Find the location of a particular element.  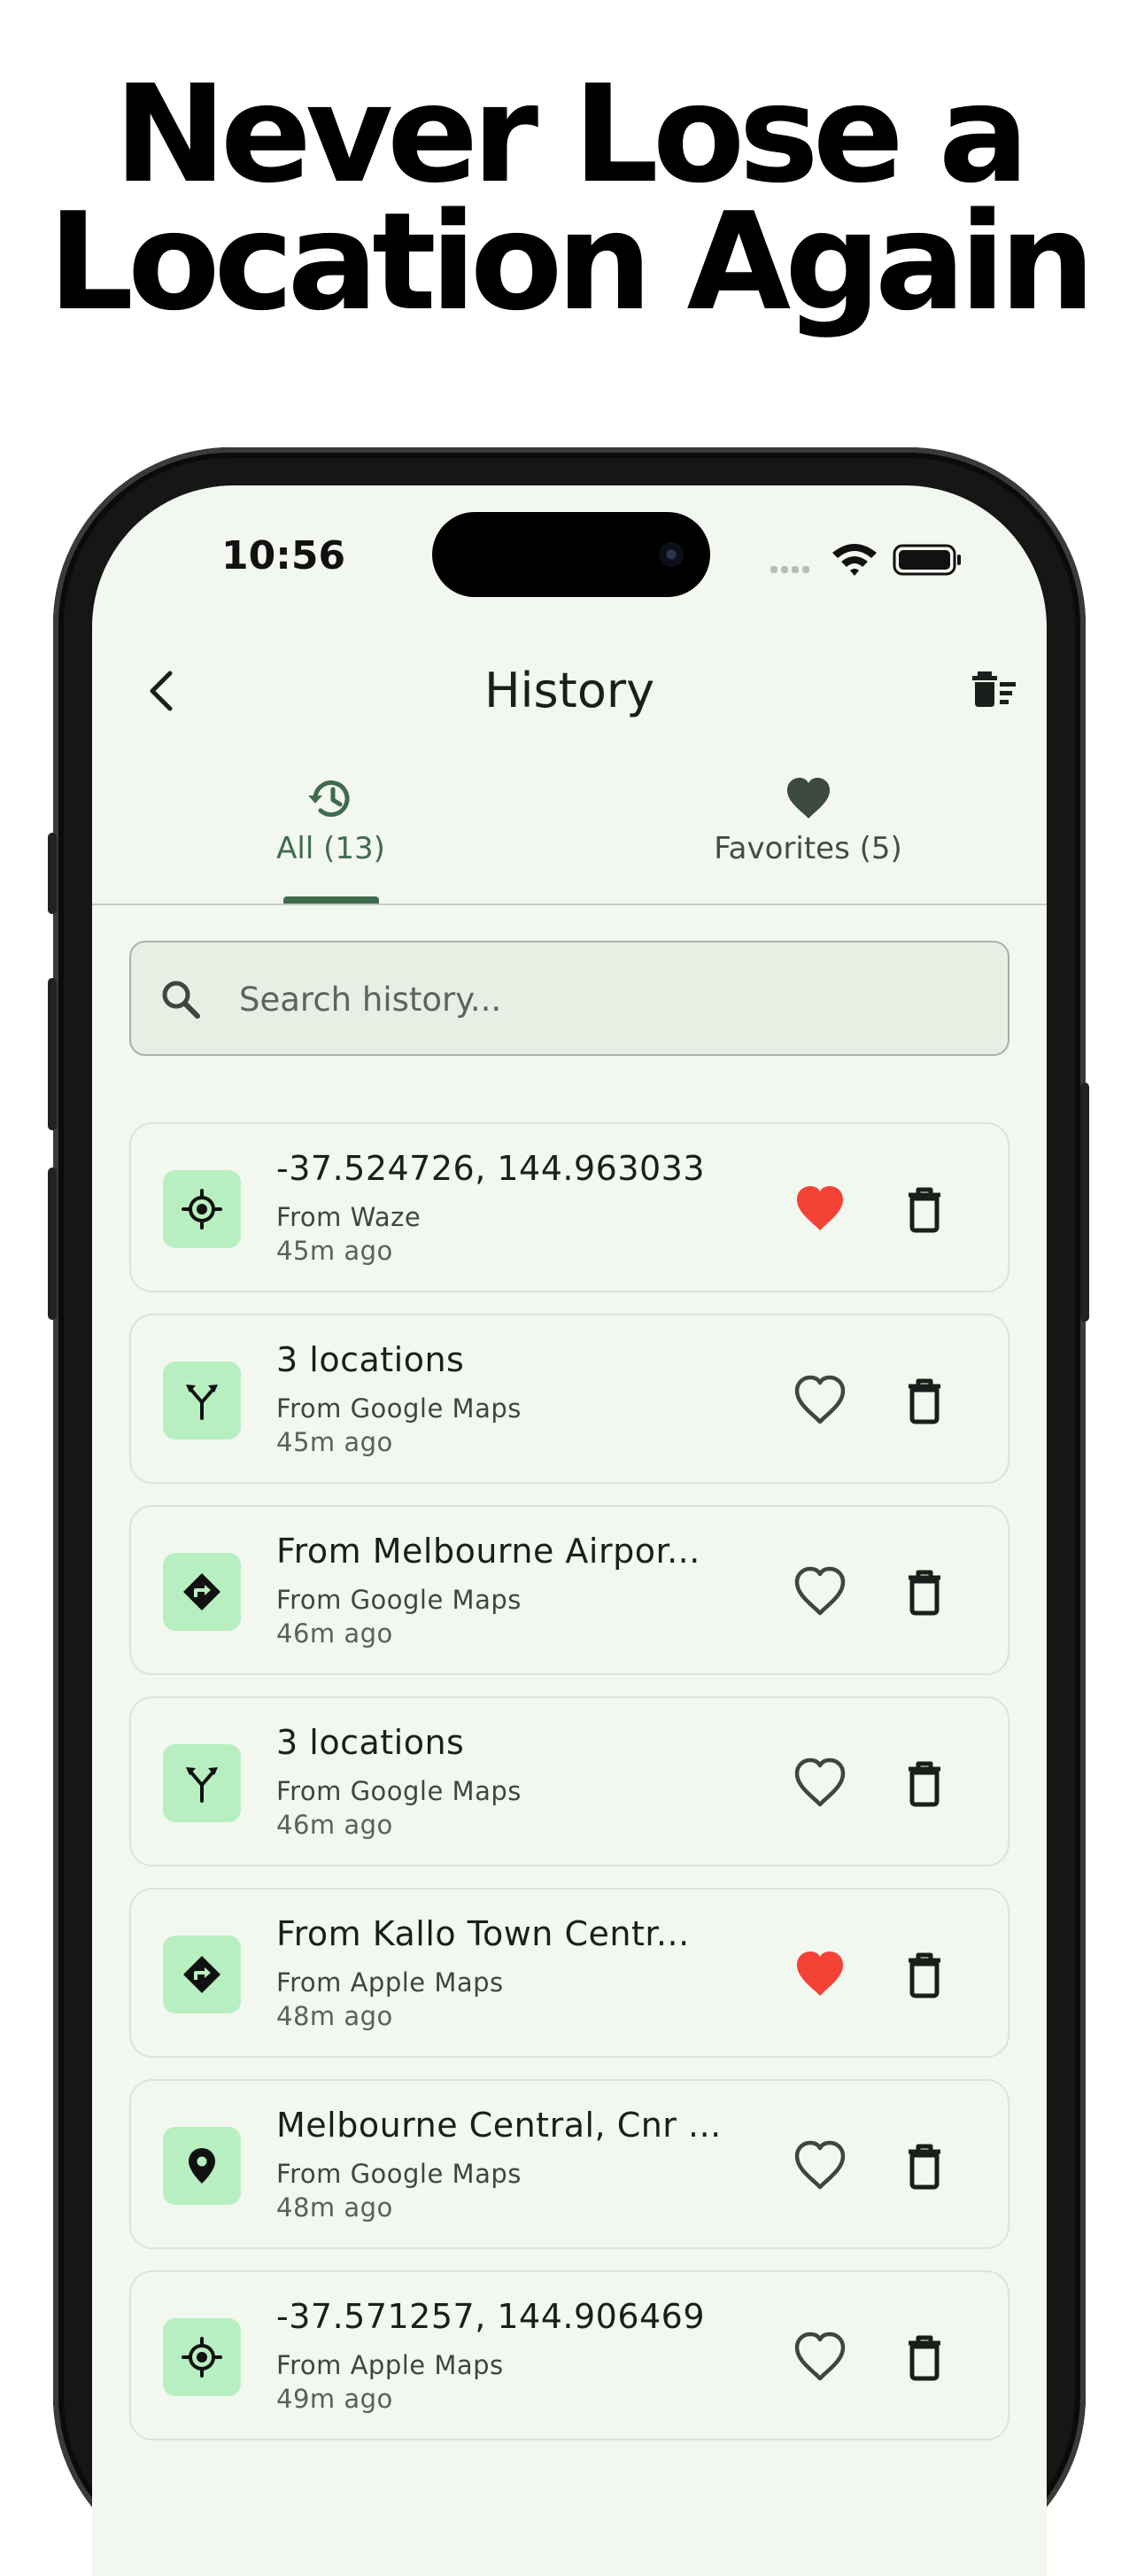

delete-sweep-icon is located at coordinates (994, 689).